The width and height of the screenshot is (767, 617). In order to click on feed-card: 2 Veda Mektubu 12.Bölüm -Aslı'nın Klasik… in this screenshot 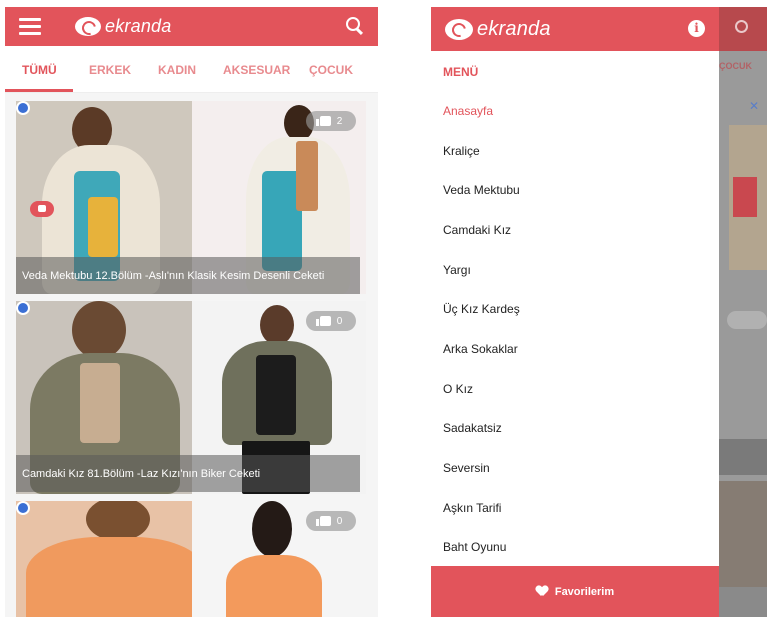, I will do `click(191, 197)`.